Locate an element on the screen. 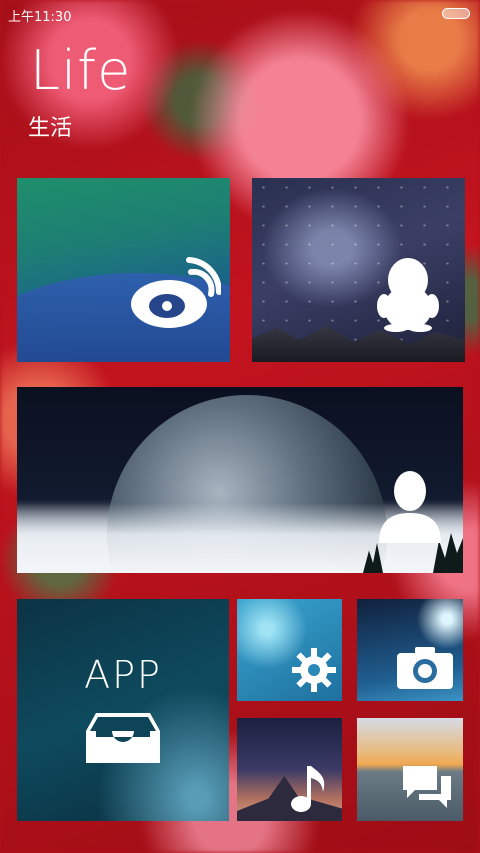 This screenshot has height=853, width=480. qq-tile is located at coordinates (358, 270).